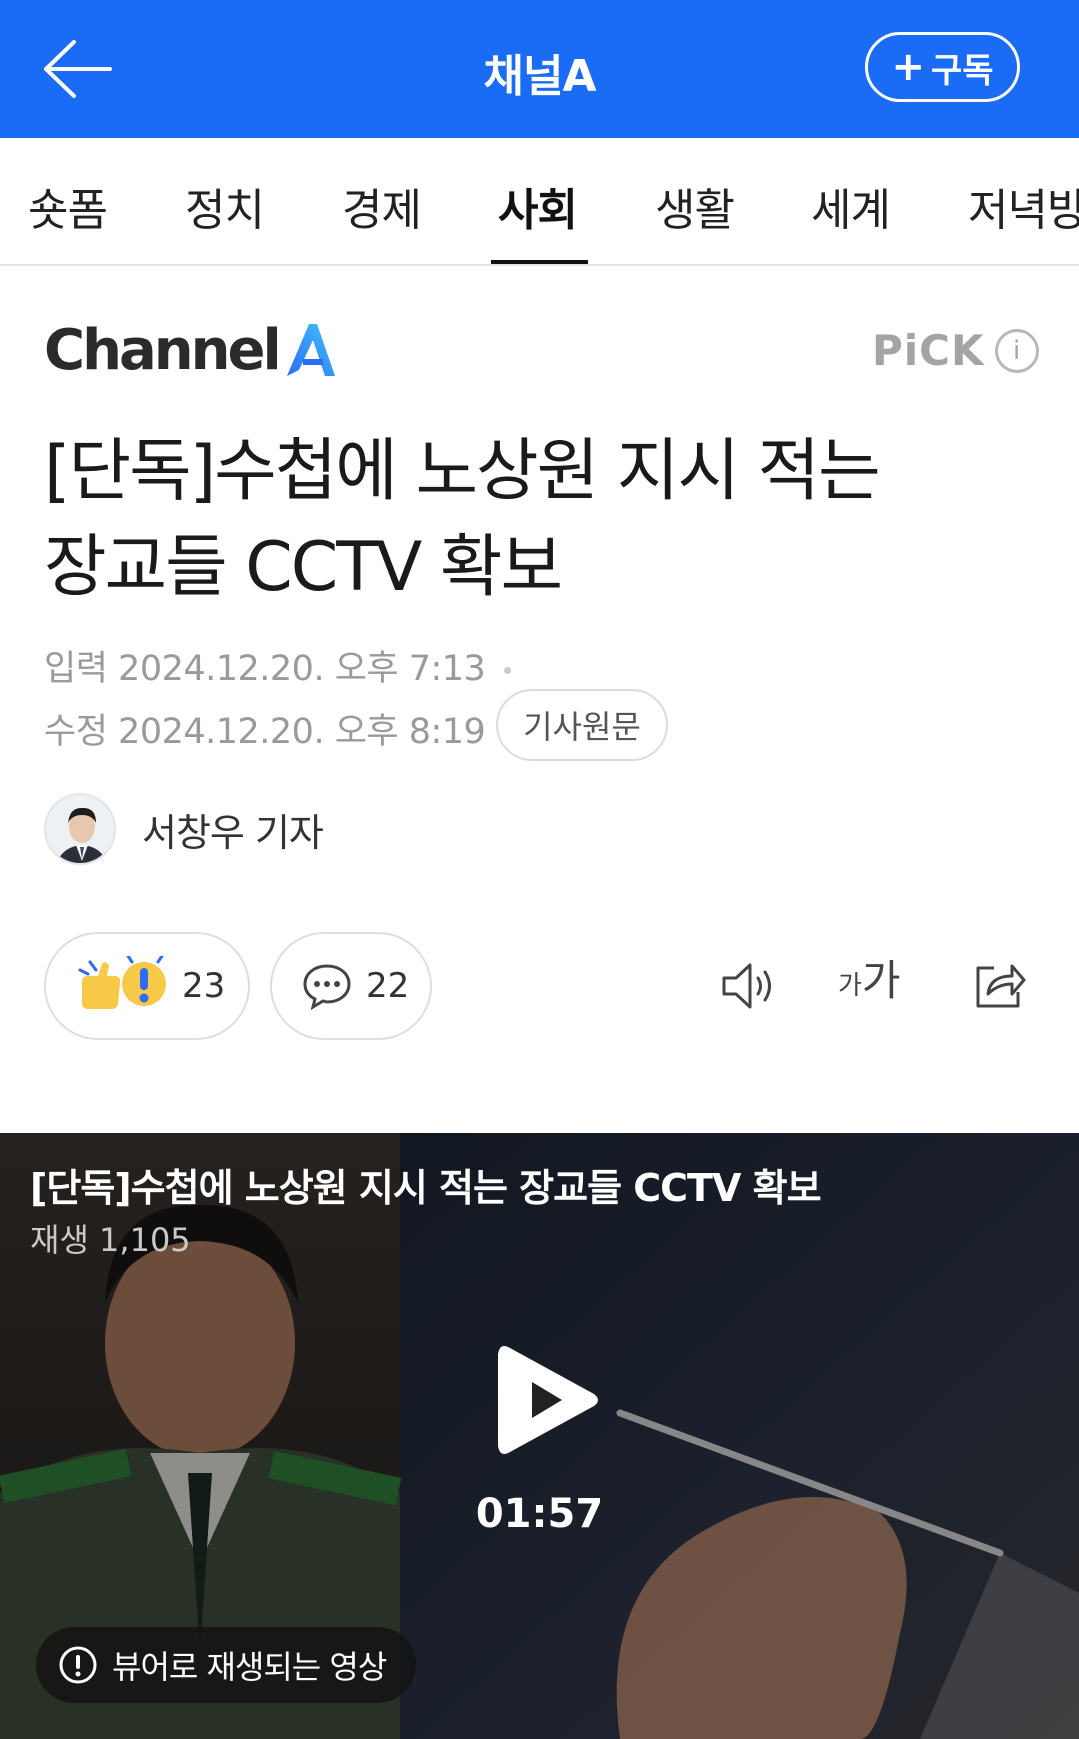 The height and width of the screenshot is (1739, 1079). I want to click on reporter-info: 서창우 기자, so click(184, 829).